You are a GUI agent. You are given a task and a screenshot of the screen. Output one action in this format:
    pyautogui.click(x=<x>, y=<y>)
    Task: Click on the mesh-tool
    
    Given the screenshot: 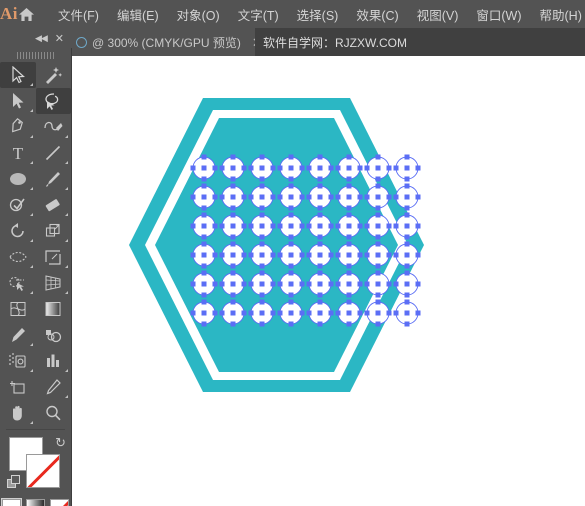 What is the action you would take?
    pyautogui.click(x=18, y=309)
    